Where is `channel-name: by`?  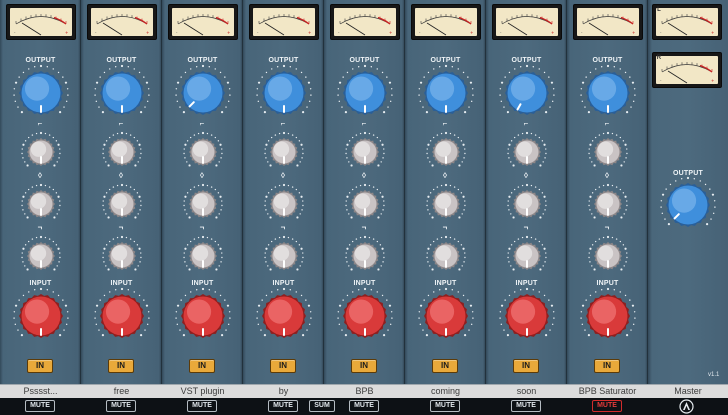
channel-name: by is located at coordinates (283, 392).